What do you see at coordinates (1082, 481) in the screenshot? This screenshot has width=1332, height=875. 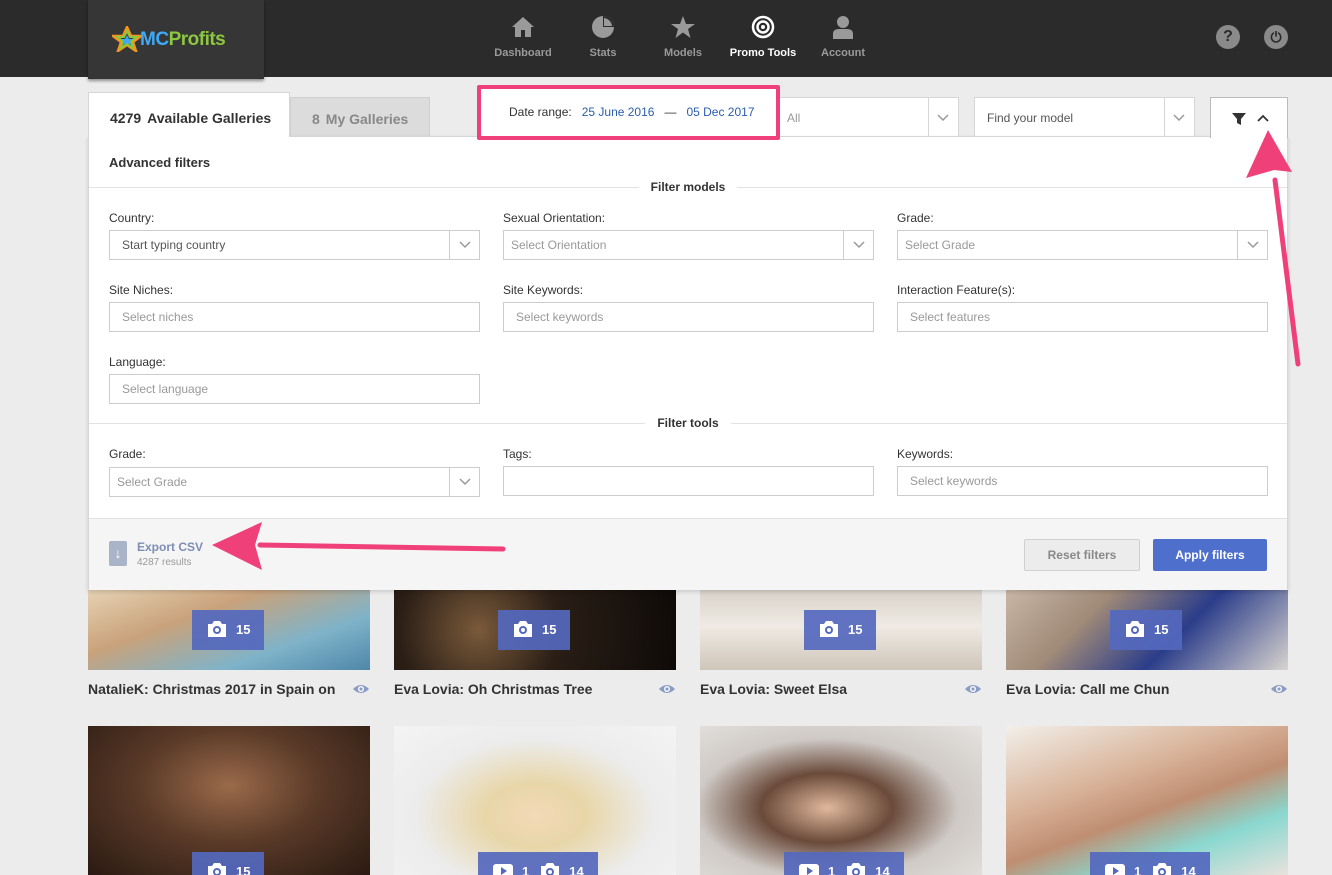 I see `keywords-field: Select keywords` at bounding box center [1082, 481].